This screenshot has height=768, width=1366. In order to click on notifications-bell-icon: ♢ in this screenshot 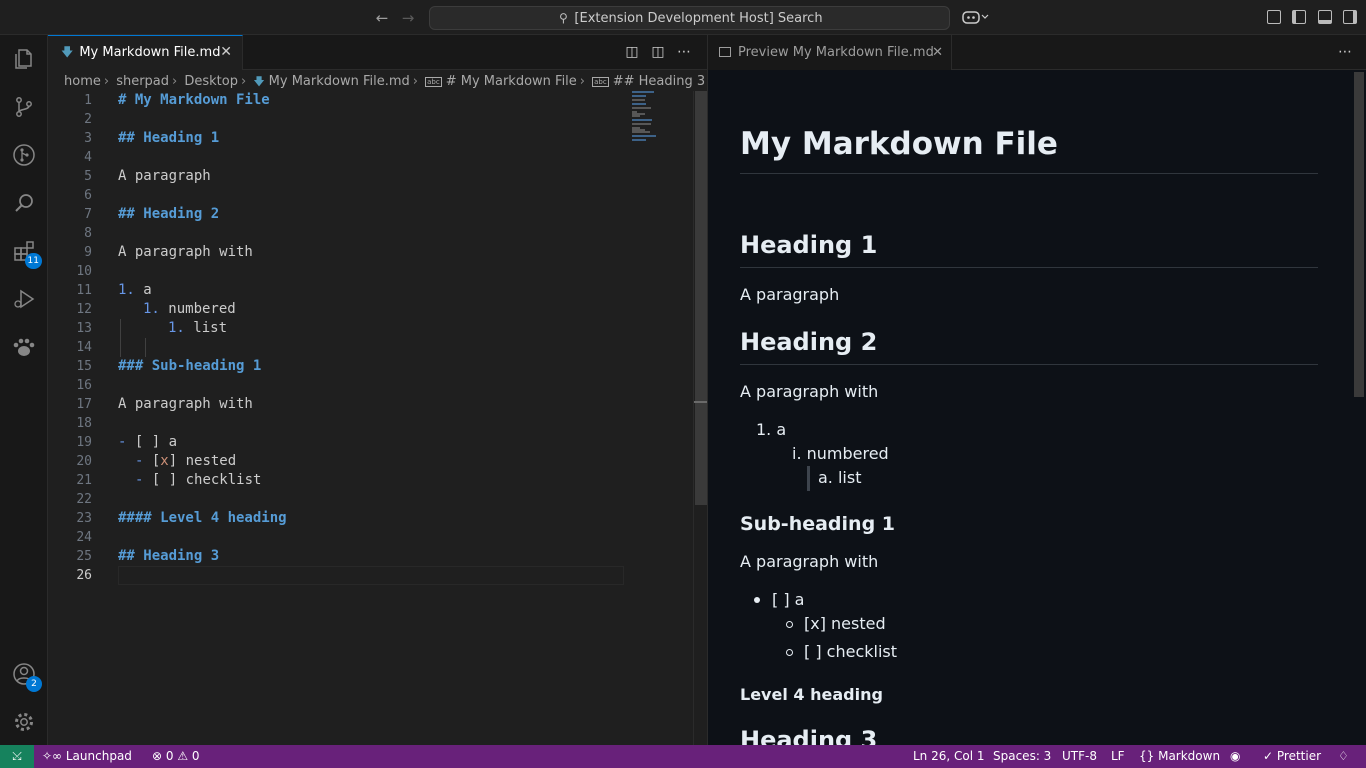, I will do `click(1343, 756)`.